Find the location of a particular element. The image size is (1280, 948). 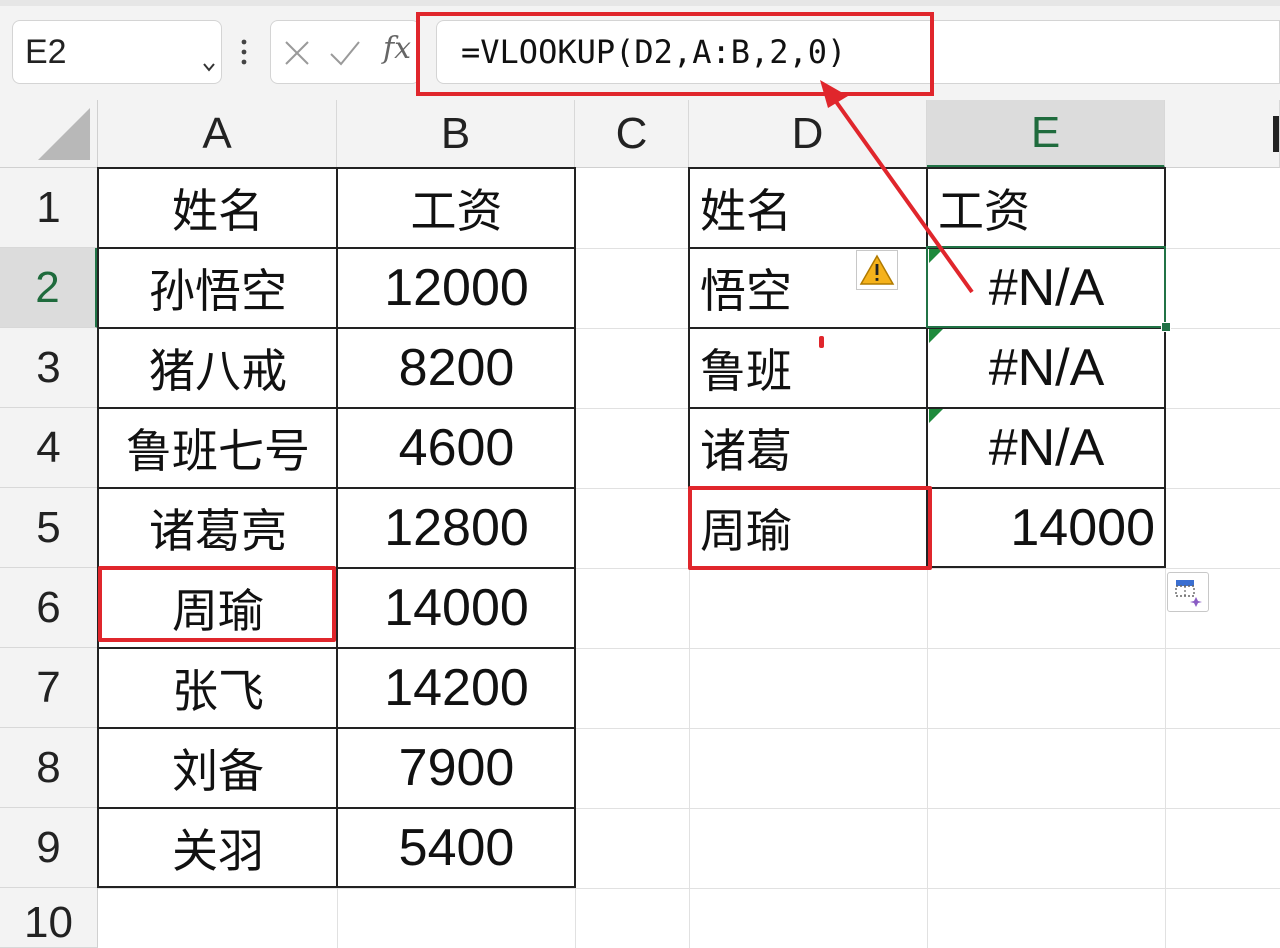

row-header-5: 5 is located at coordinates (49, 528).